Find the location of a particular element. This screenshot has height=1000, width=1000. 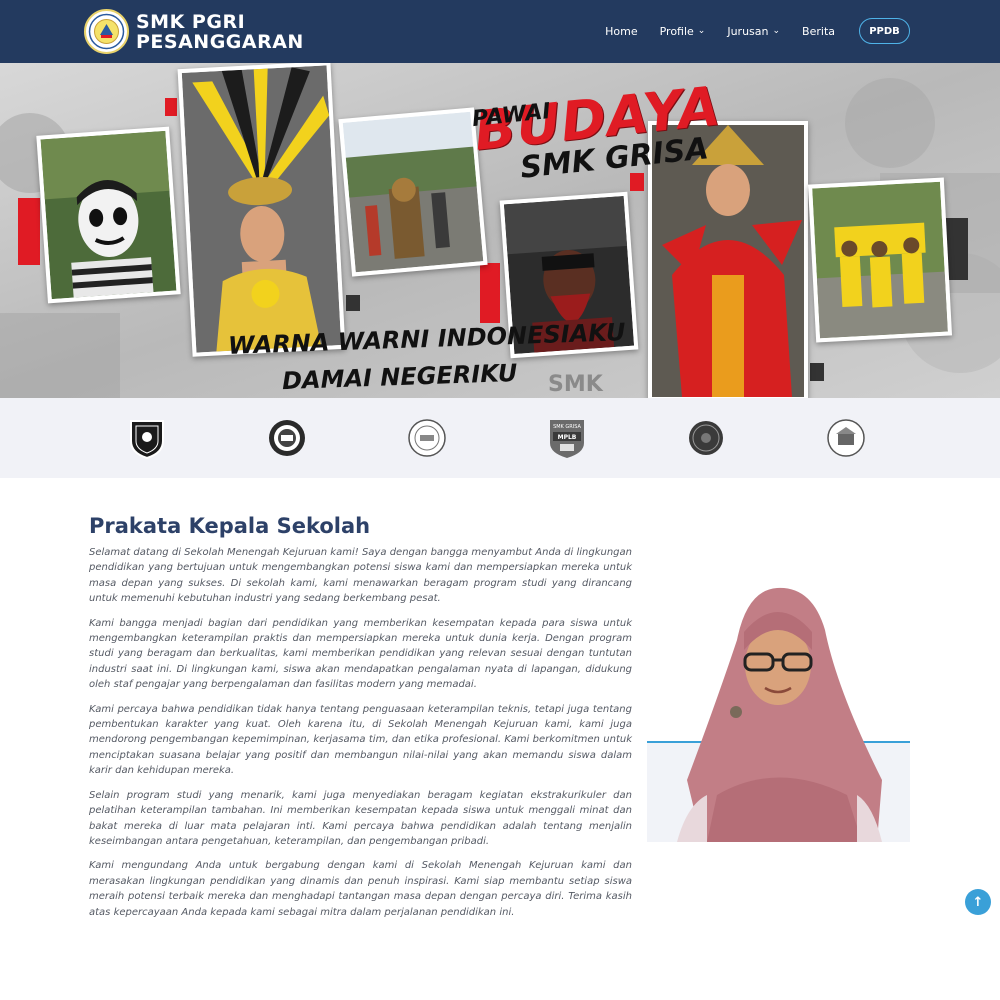

principal-portrait is located at coordinates (778, 711).